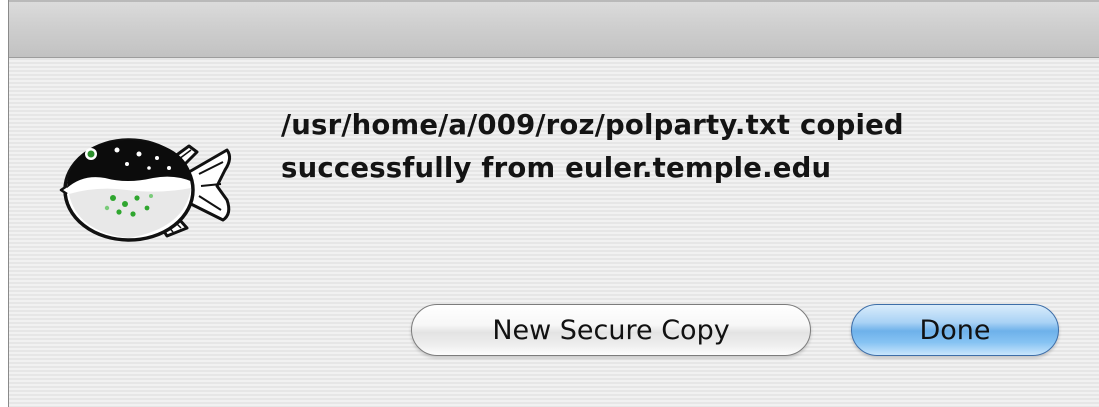 This screenshot has height=407, width=1099. Describe the element at coordinates (592, 125) in the screenshot. I see `status-message-line1: /usr/home/a/009/roz/polparty.txt copied` at that location.